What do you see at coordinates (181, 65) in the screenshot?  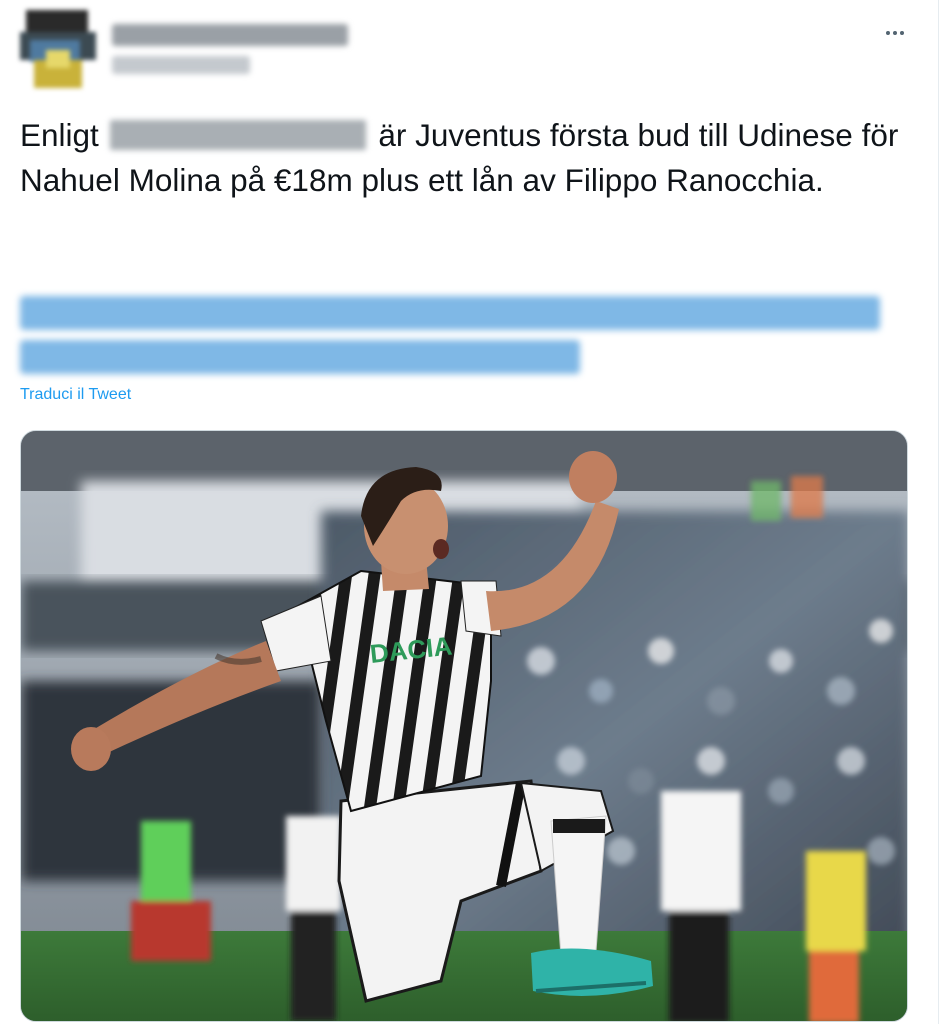 I see `handle-redacted` at bounding box center [181, 65].